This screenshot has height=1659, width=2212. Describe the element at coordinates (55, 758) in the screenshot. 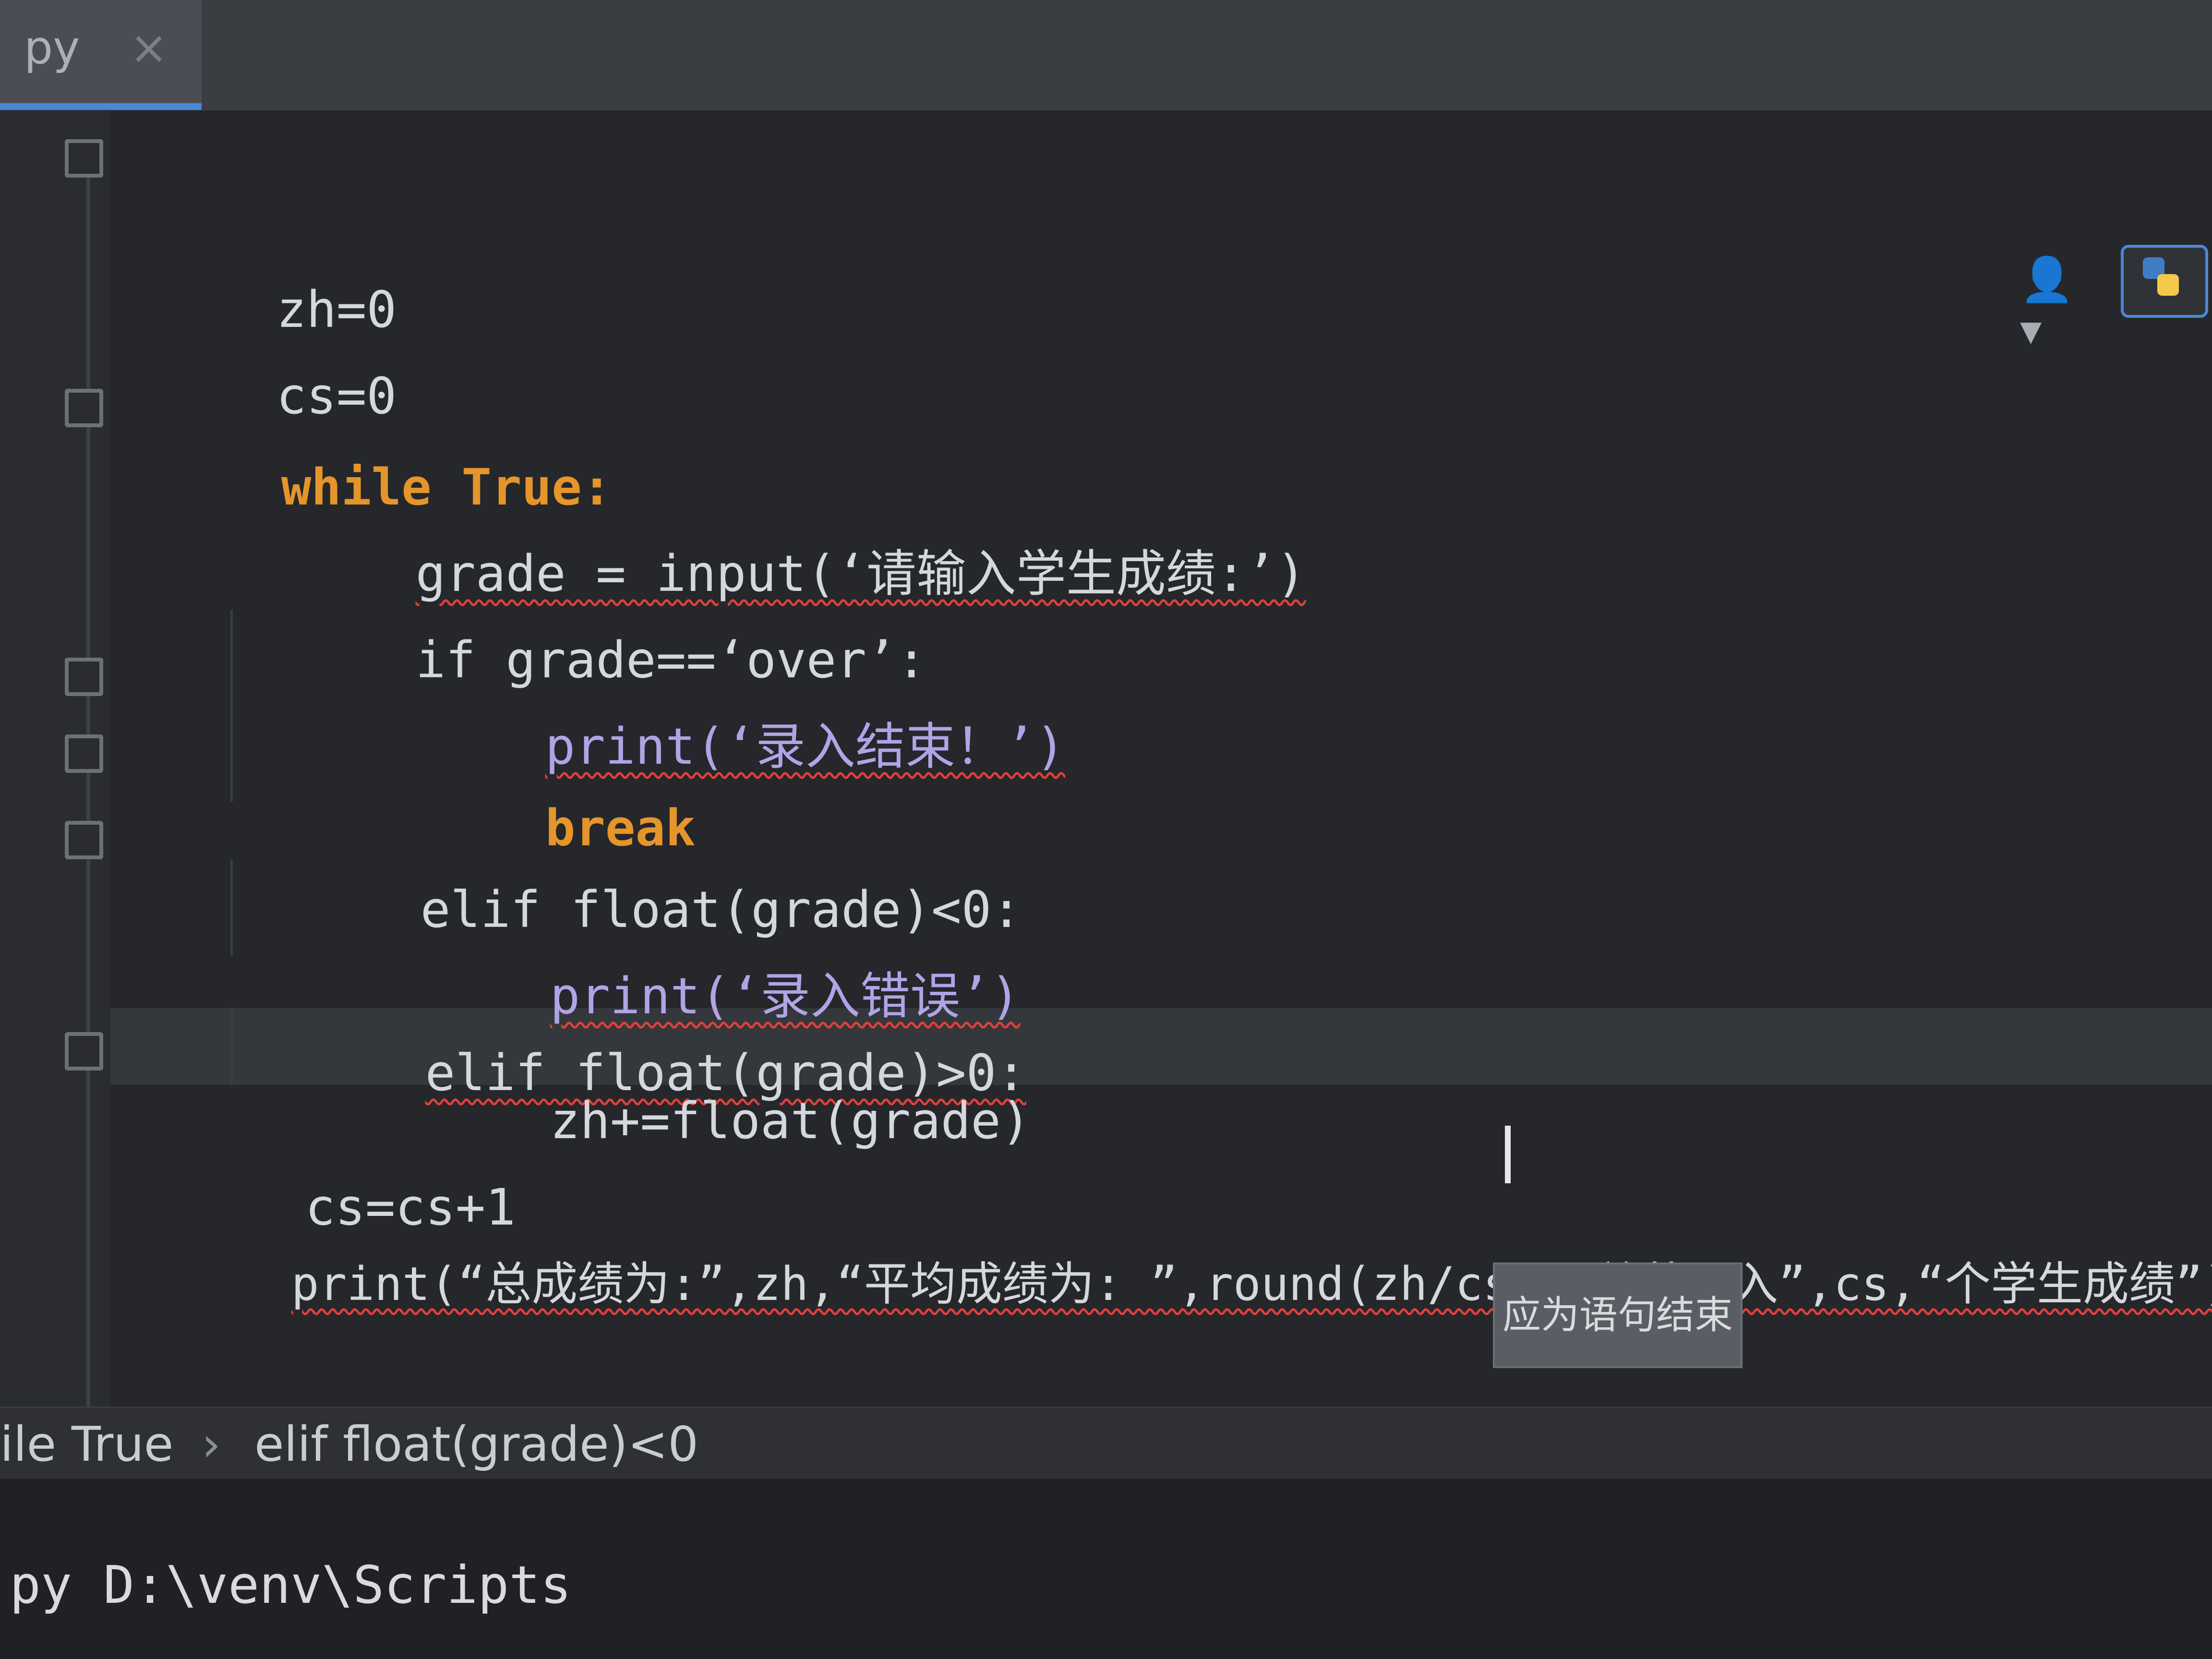

I see `editor-gutter` at that location.